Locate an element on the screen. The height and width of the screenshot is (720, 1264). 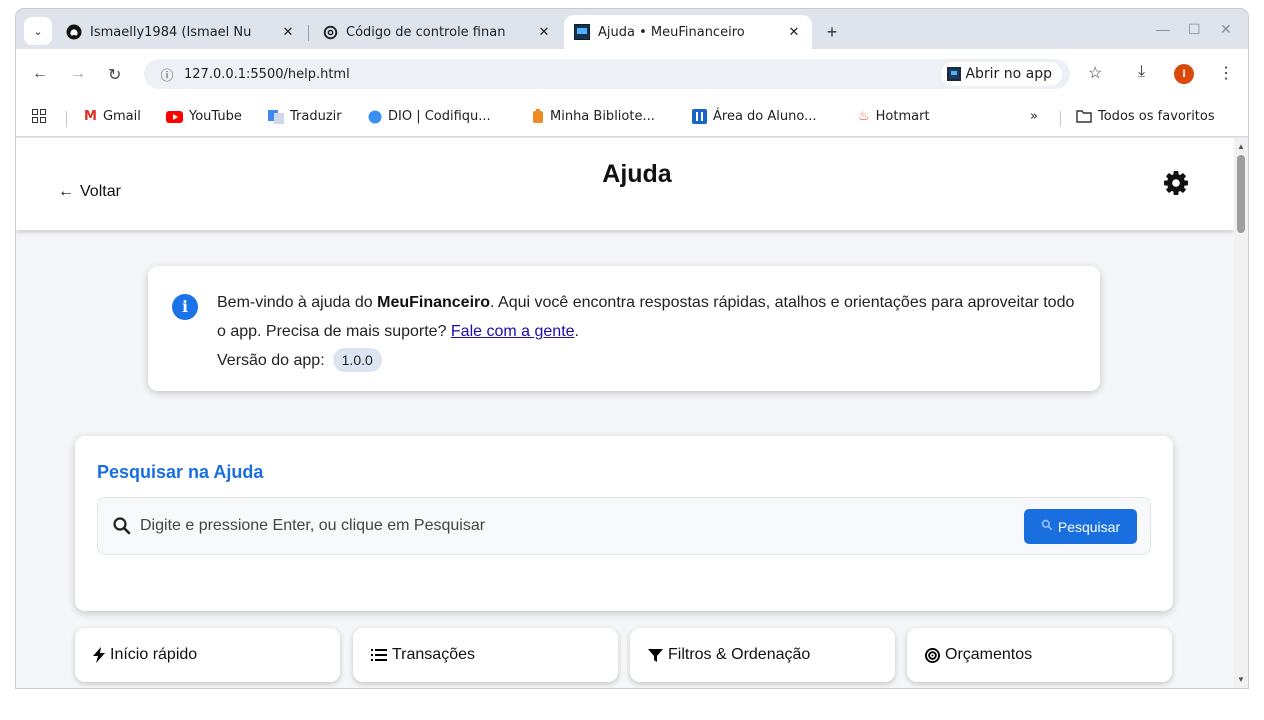
chevron-down-icon: ⌄ is located at coordinates (38, 31).